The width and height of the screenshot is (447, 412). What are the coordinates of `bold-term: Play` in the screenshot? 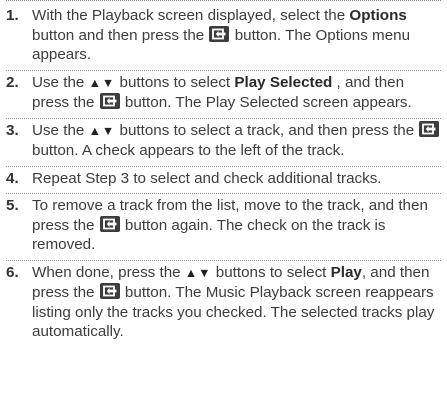 It's located at (346, 272).